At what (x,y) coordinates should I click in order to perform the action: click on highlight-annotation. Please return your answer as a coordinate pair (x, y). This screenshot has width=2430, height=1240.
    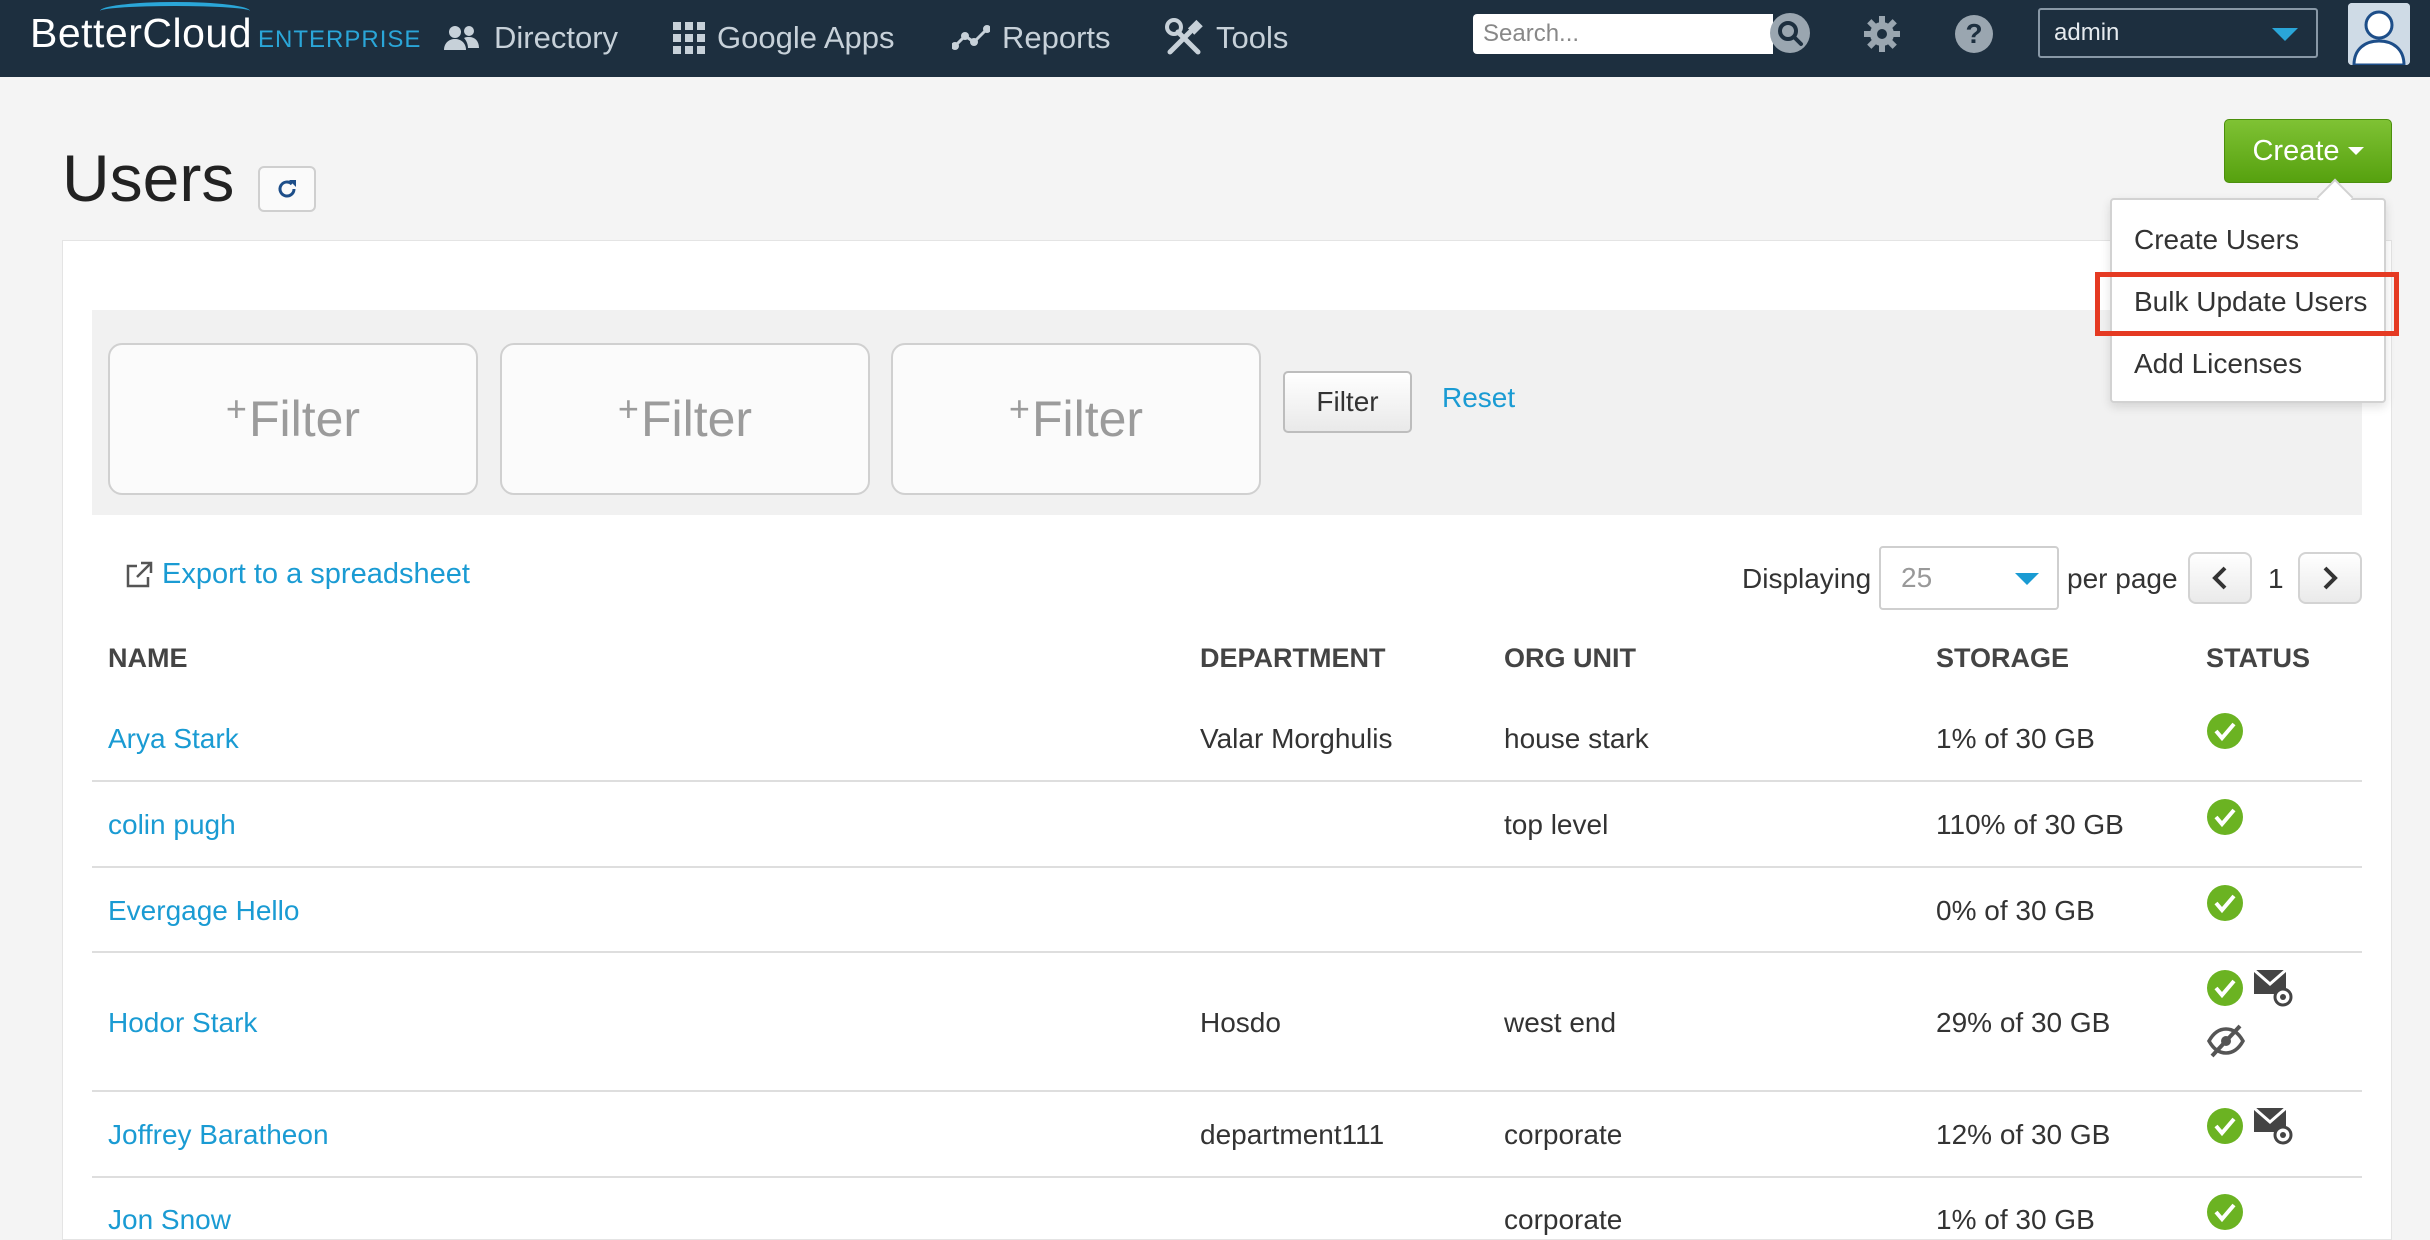
    Looking at the image, I should click on (2247, 304).